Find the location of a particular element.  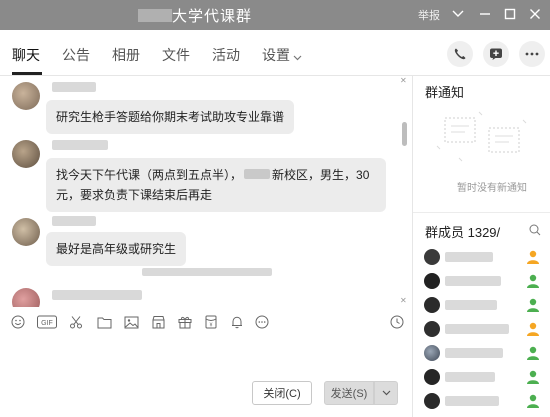

composer-toolbar: GIF ¥ is located at coordinates (206, 322).